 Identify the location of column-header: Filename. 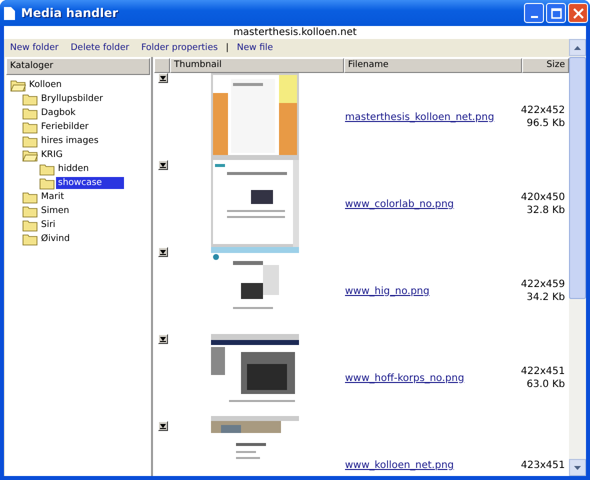
(433, 65).